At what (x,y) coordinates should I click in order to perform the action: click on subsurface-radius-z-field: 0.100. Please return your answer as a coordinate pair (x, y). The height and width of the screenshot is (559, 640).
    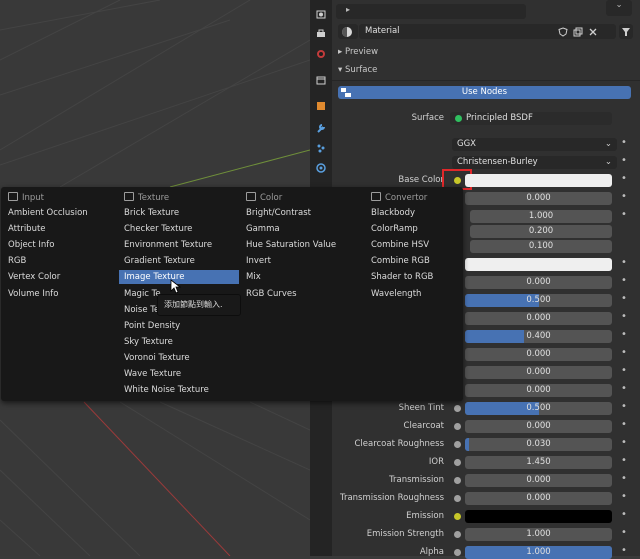
    Looking at the image, I should click on (541, 246).